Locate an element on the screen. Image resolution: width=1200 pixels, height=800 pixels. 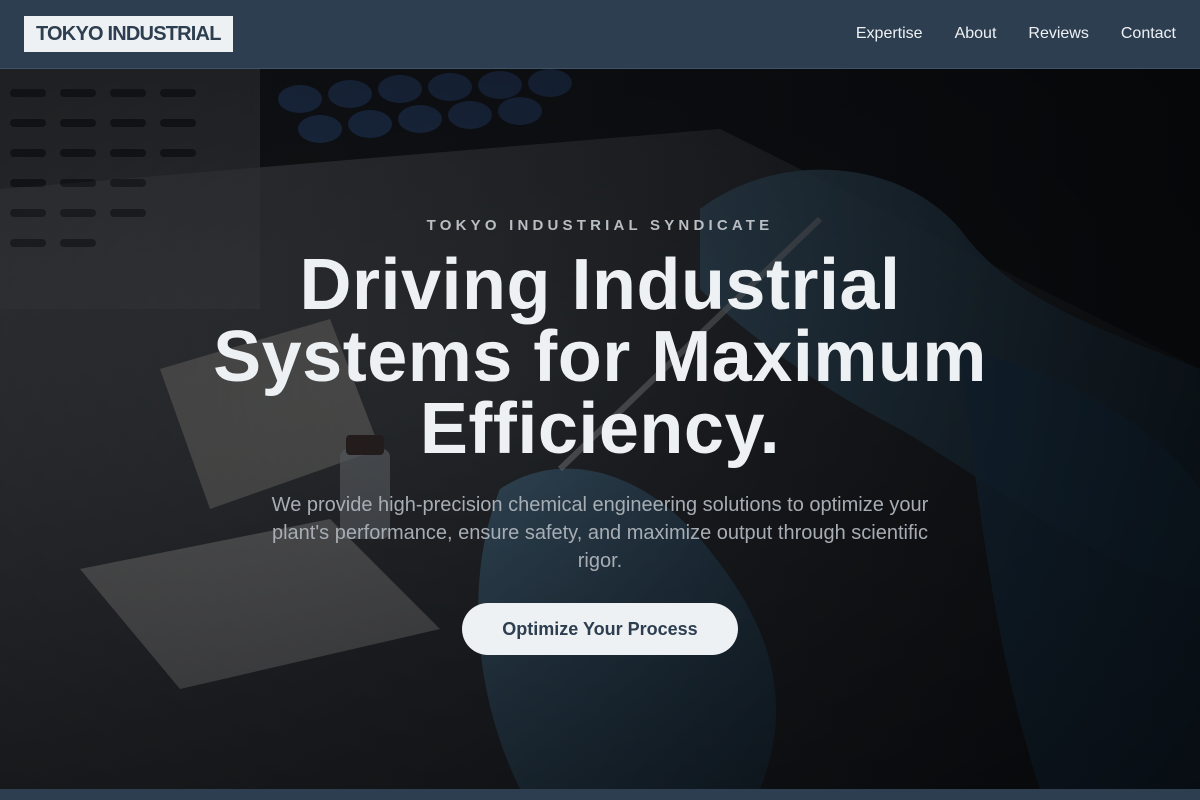
optimize-process-button: Optimize Your Process is located at coordinates (600, 629).